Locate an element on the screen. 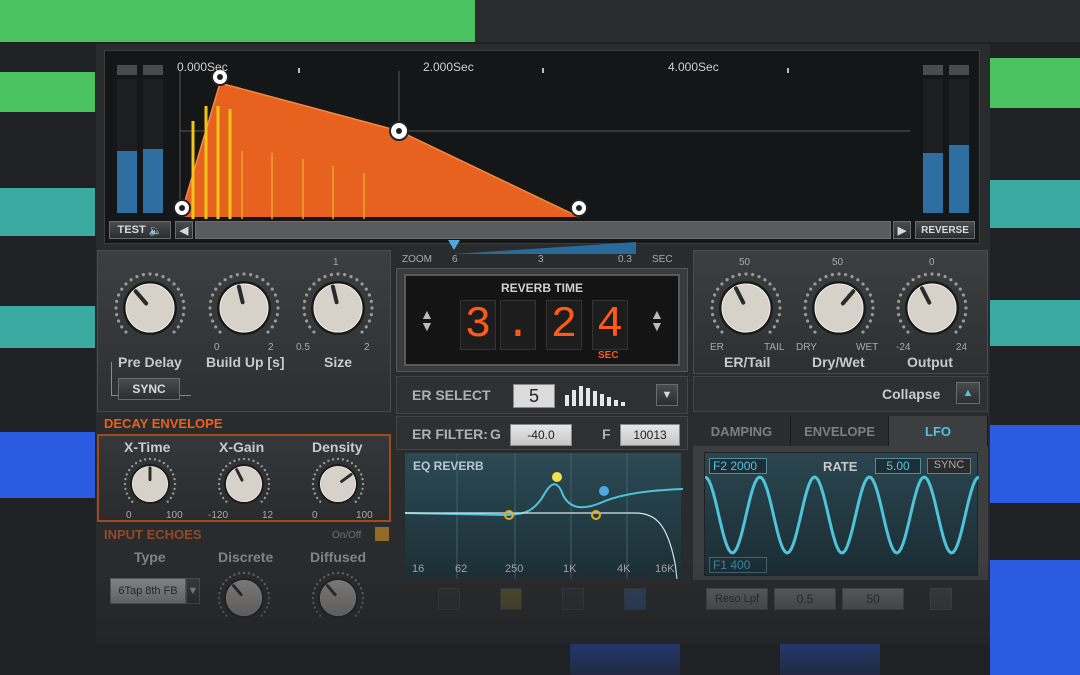 The image size is (1080, 675). er-select-dropdown: ▼ is located at coordinates (667, 395).